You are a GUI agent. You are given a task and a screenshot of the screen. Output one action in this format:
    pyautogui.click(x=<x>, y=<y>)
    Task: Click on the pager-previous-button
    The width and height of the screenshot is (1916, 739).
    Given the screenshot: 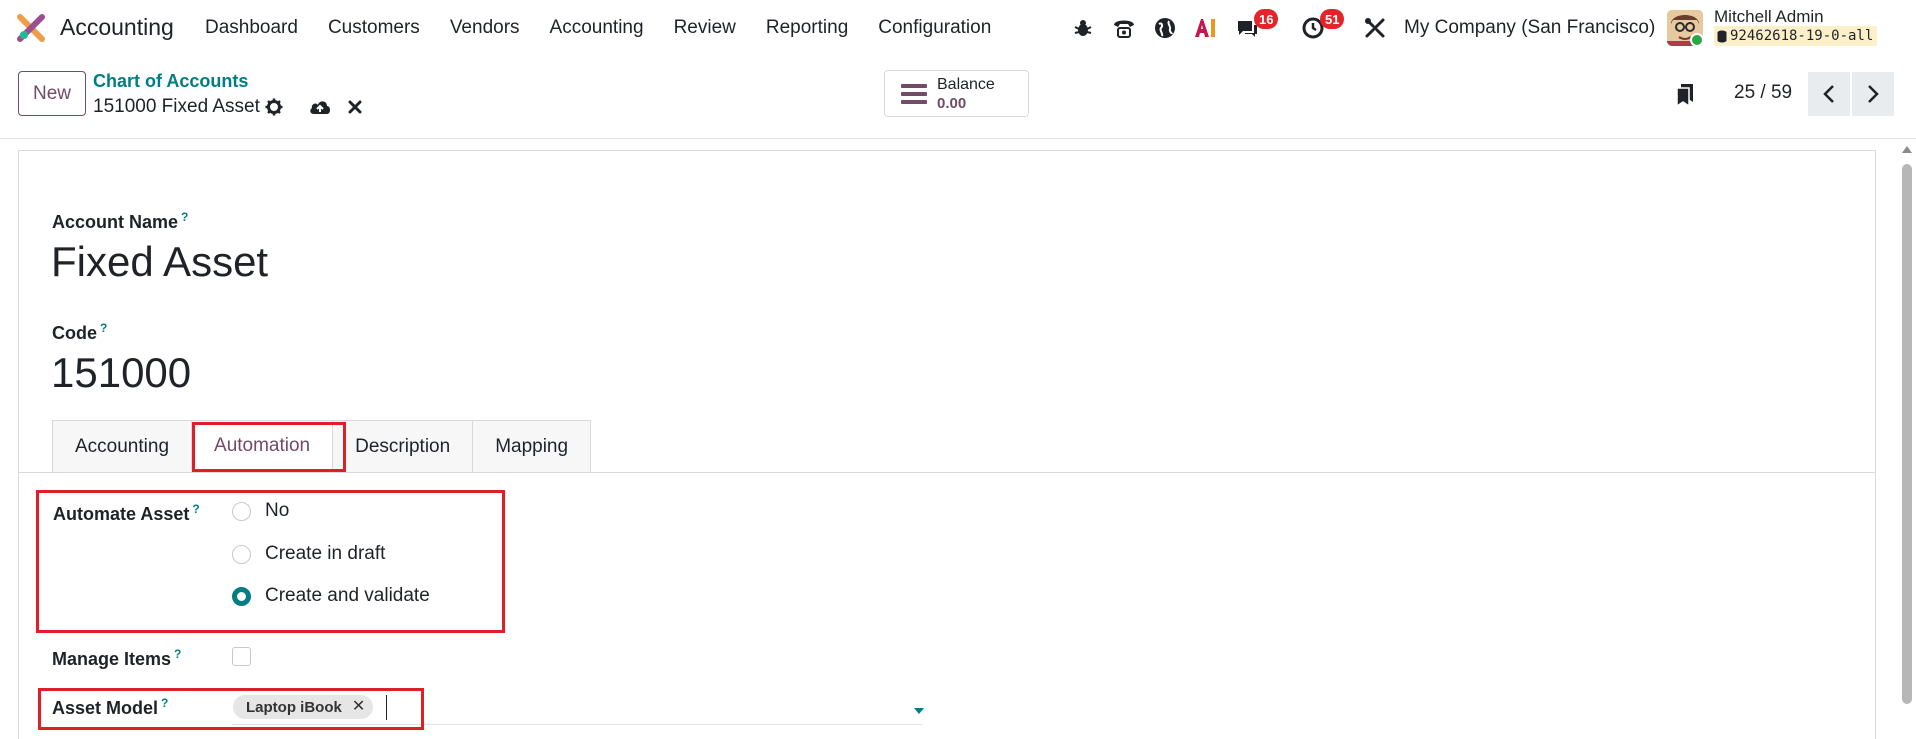 What is the action you would take?
    pyautogui.click(x=1829, y=94)
    